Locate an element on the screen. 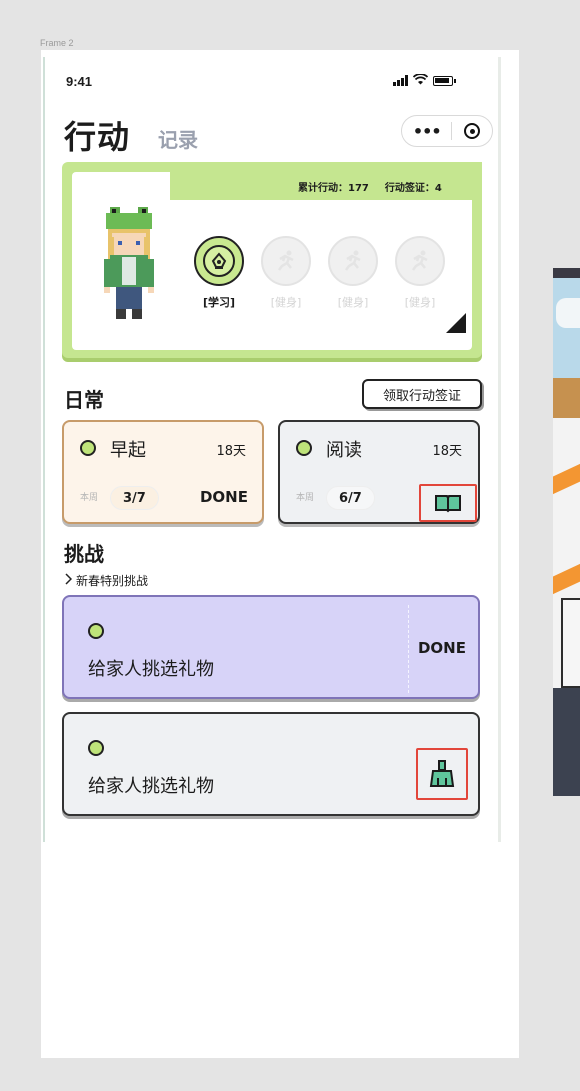  action-visas: 行动签证：4 is located at coordinates (413, 188).